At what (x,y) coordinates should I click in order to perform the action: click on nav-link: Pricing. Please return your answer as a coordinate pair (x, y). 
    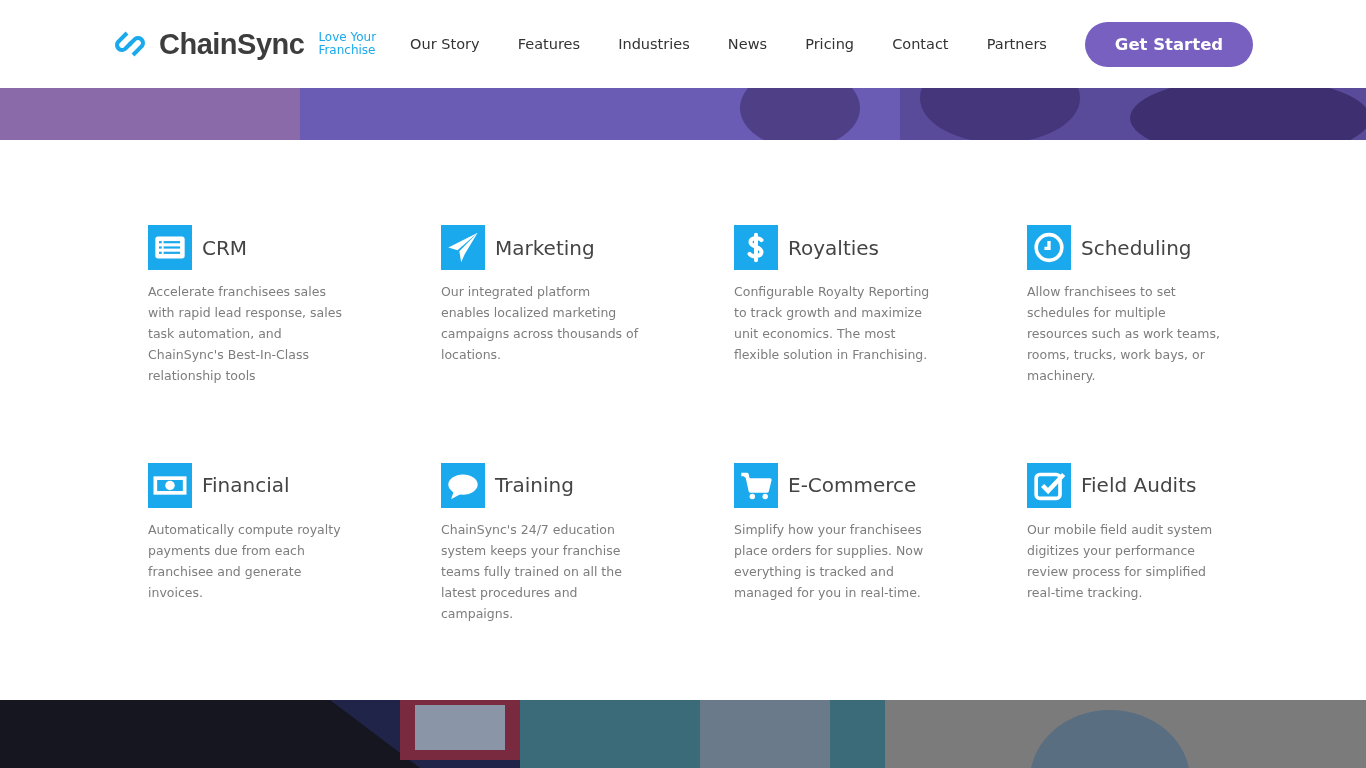
    Looking at the image, I should click on (830, 44).